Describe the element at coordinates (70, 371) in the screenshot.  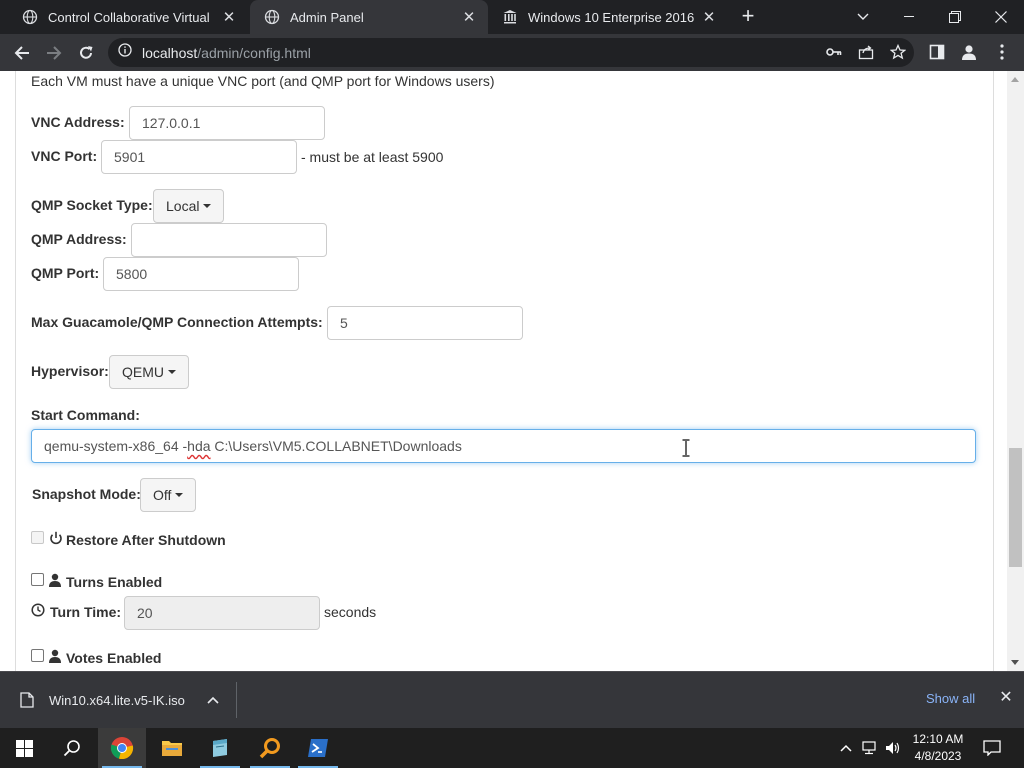
I see `hypervisor-label: Hypervisor:` at that location.